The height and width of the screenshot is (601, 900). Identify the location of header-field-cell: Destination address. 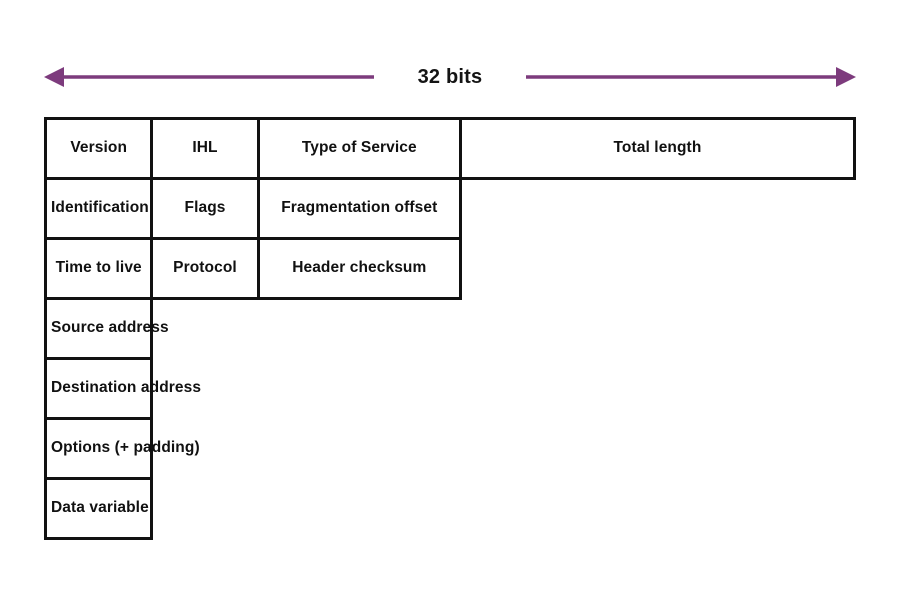
(122, 388).